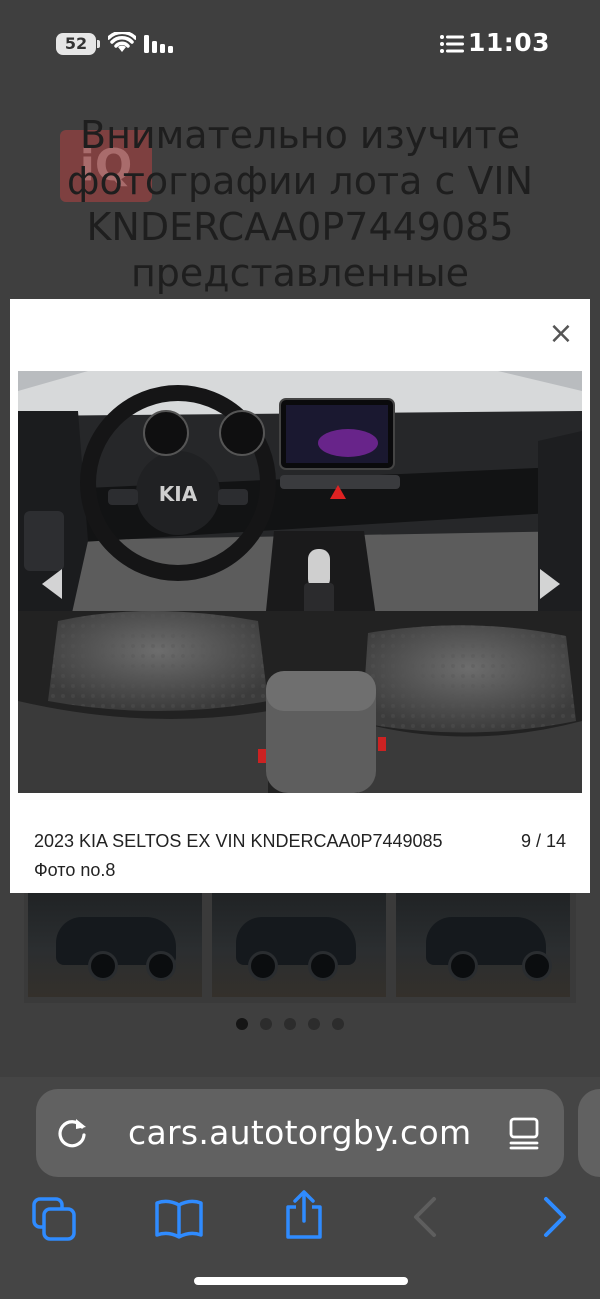  I want to click on home-indicator, so click(301, 1281).